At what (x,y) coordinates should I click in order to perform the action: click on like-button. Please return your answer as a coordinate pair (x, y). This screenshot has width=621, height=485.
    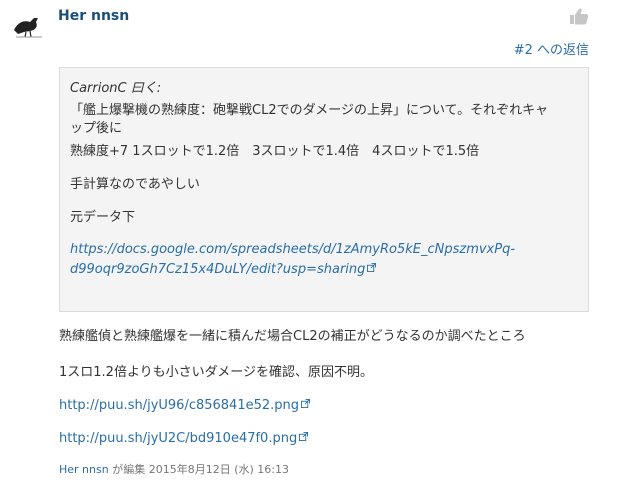
    Looking at the image, I should click on (579, 16).